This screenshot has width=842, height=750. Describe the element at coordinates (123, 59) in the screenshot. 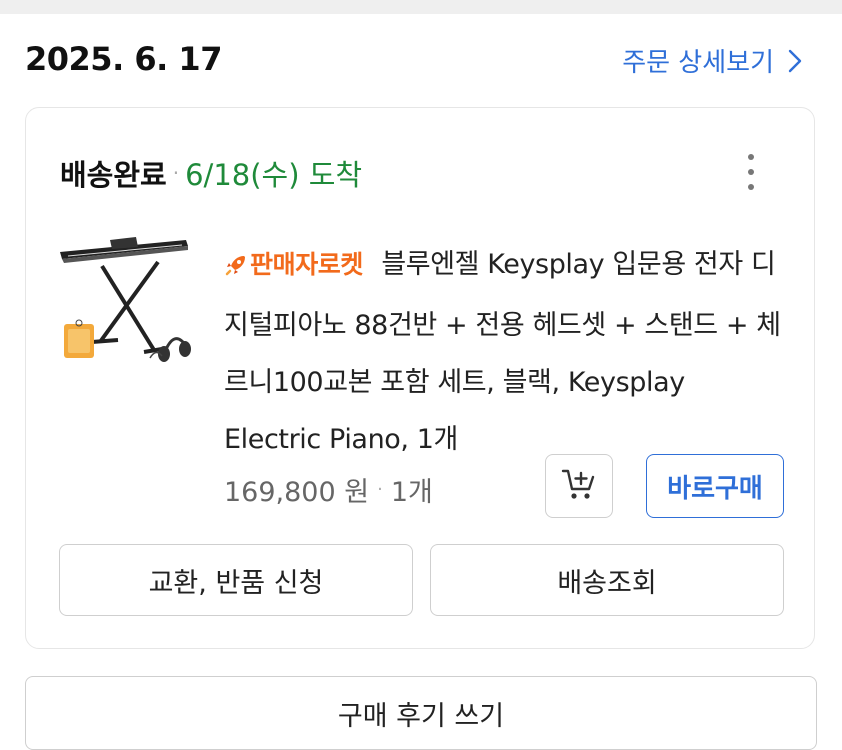

I see `order-date: 2025. 6. 17` at that location.